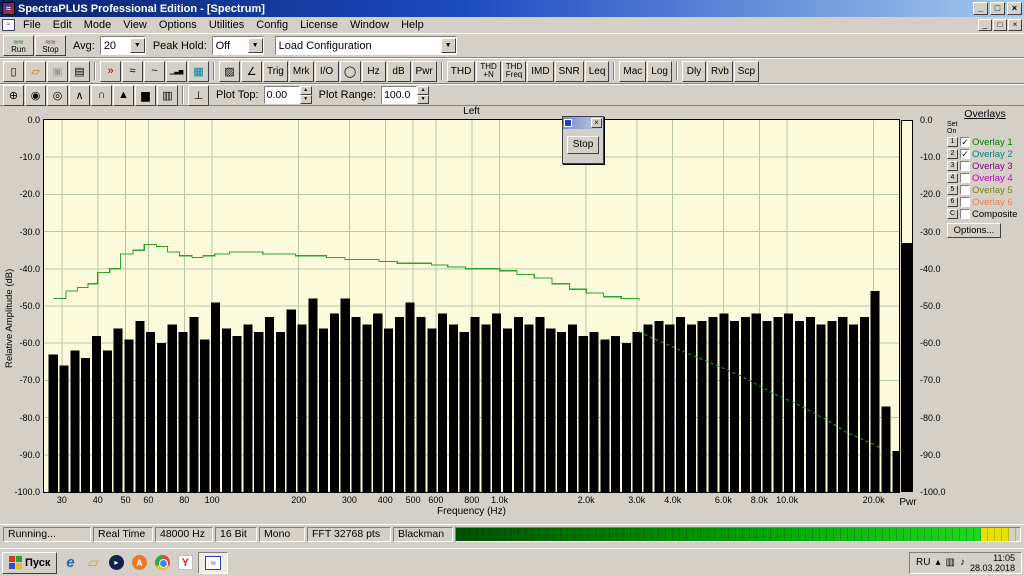 This screenshot has height=576, width=1024. I want to click on waveform-button: ~, so click(154, 71).